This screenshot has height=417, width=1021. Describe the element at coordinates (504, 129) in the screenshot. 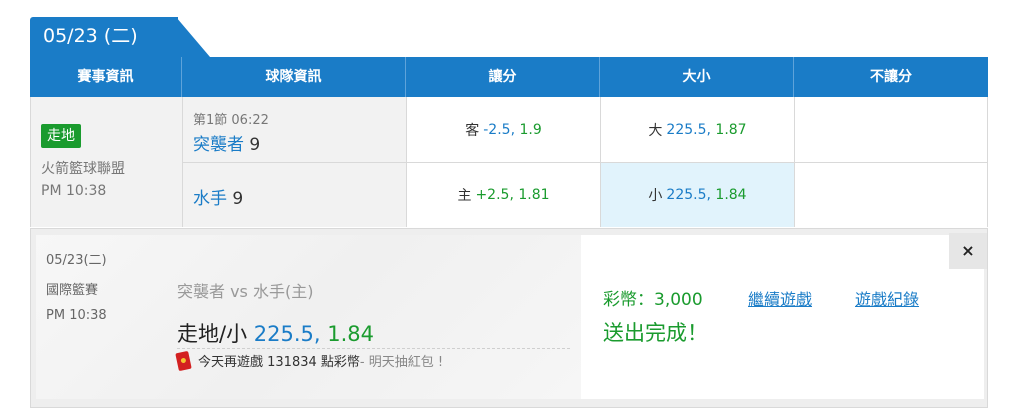

I see `spread-away-odds: 客 -2.5, 1.9` at that location.